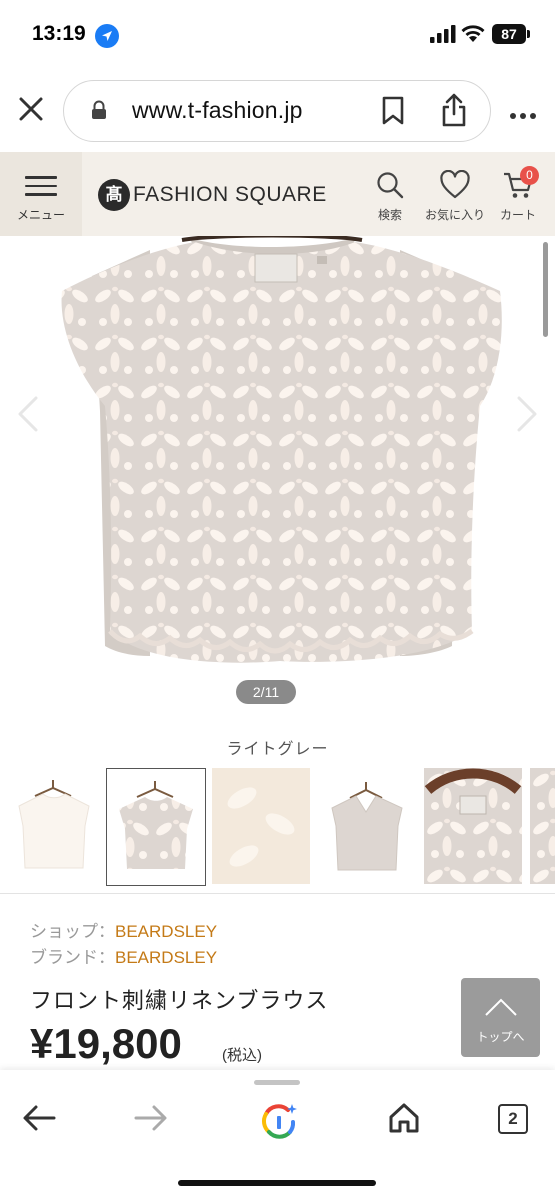 The width and height of the screenshot is (555, 1200). I want to click on close-icon, so click(31, 109).